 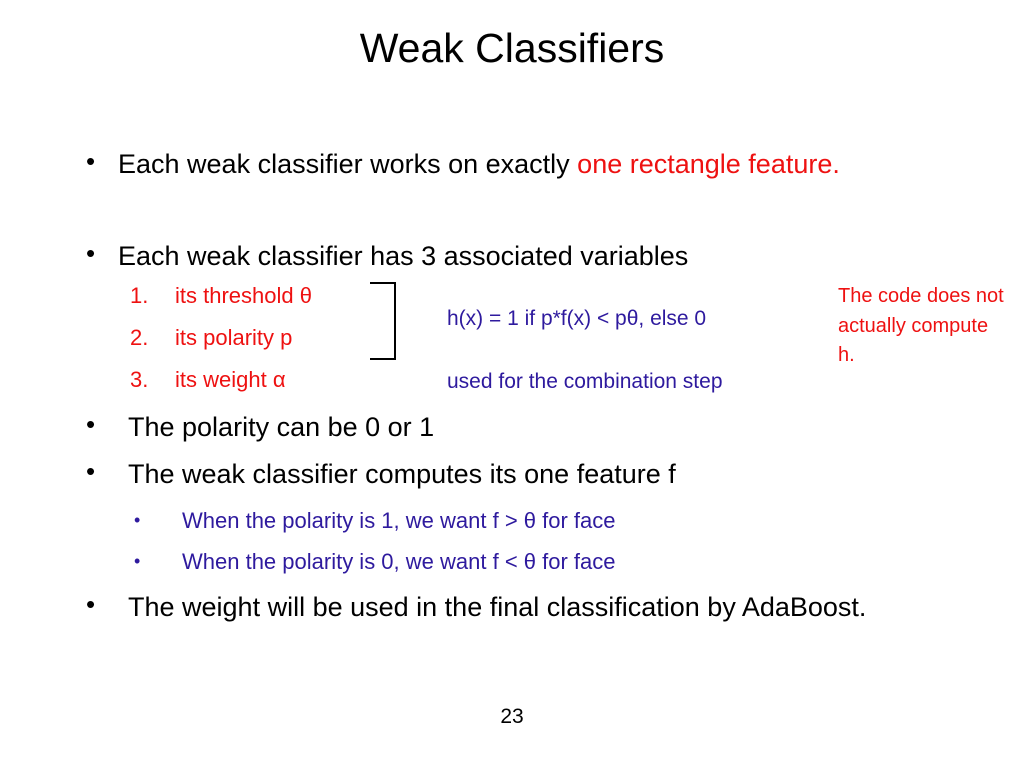 What do you see at coordinates (139, 337) in the screenshot?
I see `numbered-list-marker: 2.` at bounding box center [139, 337].